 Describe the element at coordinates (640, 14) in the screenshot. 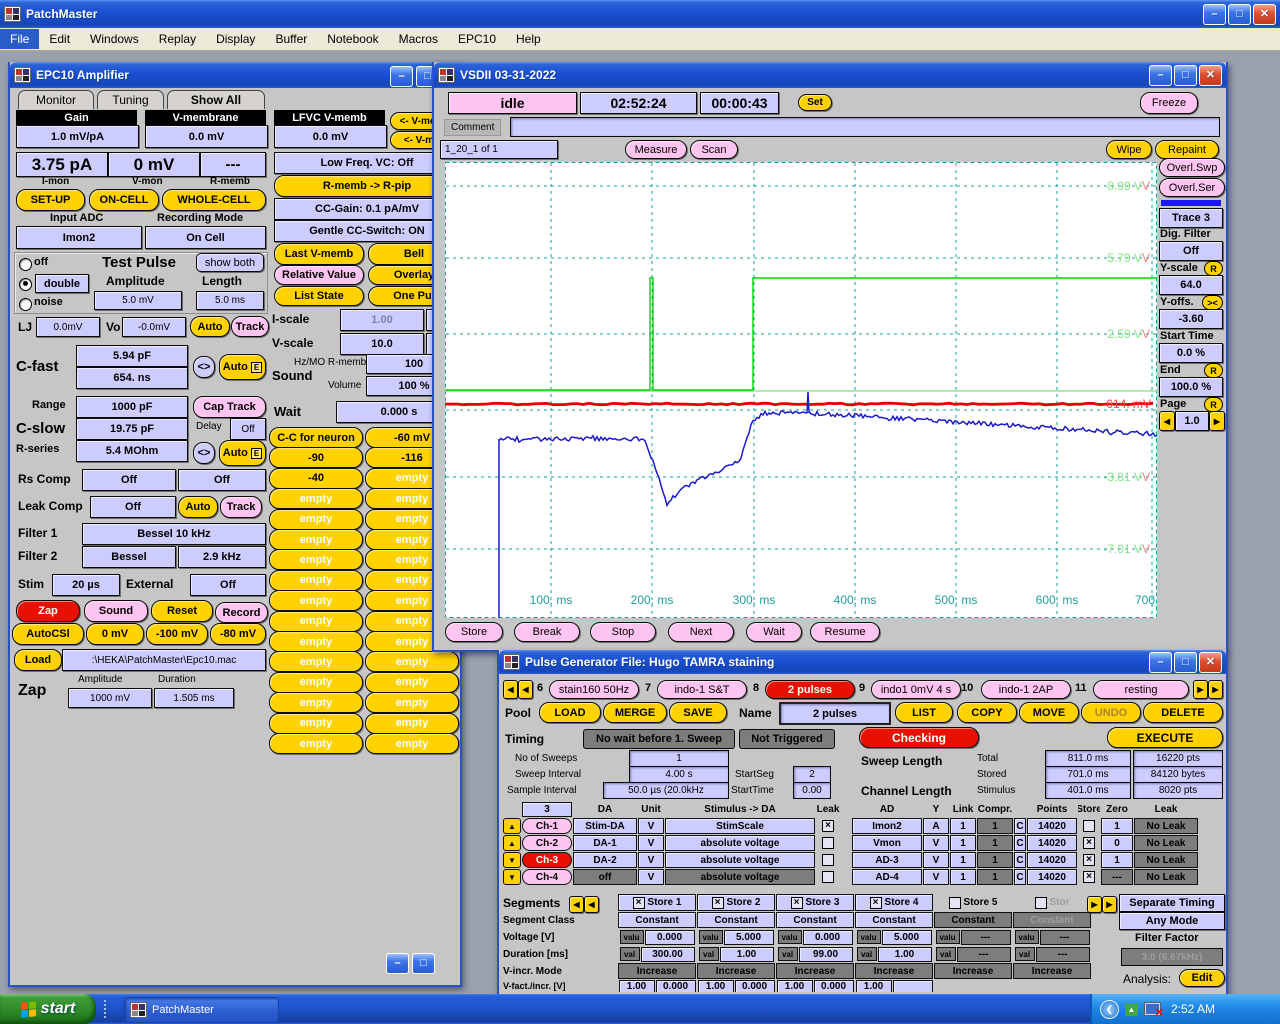

I see `main-titlebar: PatchMaster – □ ✕` at that location.